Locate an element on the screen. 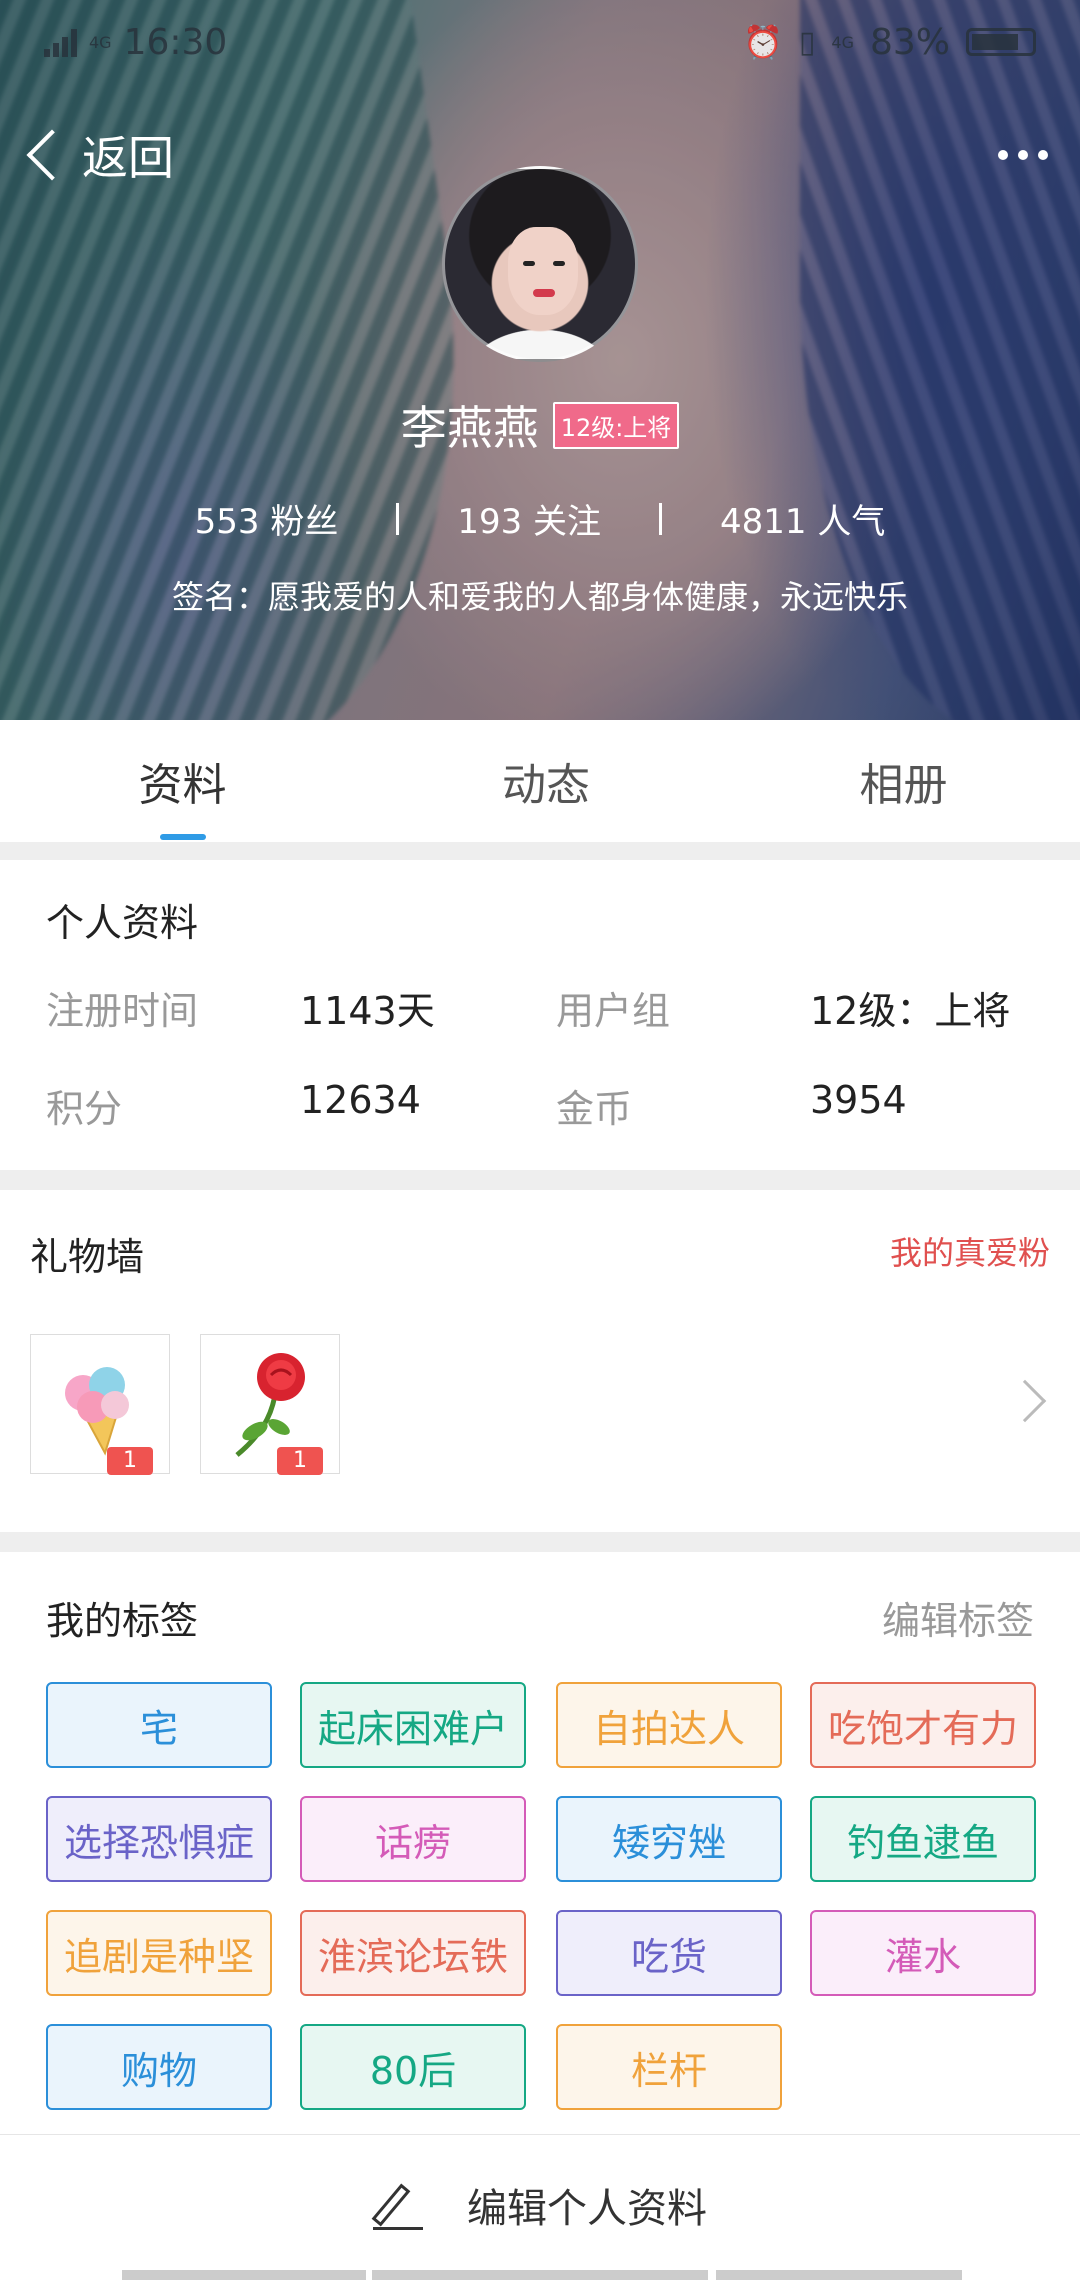 This screenshot has width=1080, height=2280. avatar is located at coordinates (540, 264).